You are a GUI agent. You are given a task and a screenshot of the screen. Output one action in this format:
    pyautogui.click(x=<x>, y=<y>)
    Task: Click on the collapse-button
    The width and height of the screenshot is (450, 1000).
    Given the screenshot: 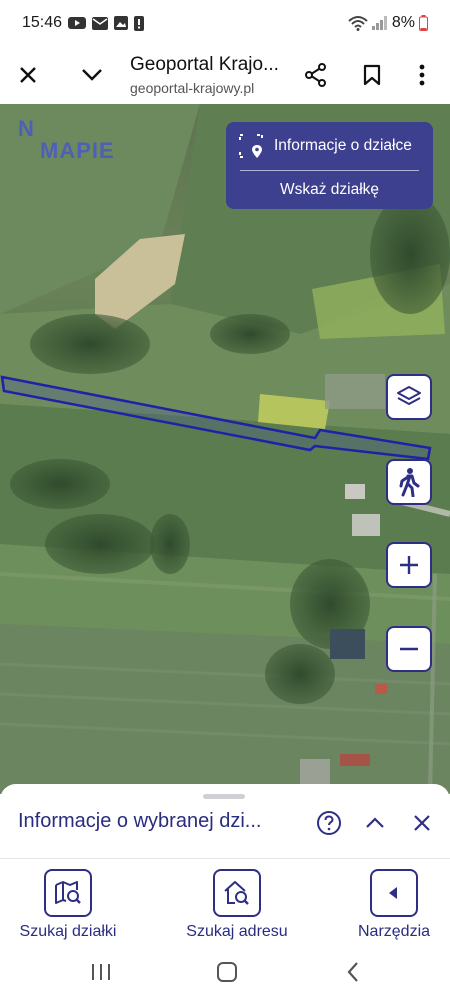 What is the action you would take?
    pyautogui.click(x=92, y=75)
    